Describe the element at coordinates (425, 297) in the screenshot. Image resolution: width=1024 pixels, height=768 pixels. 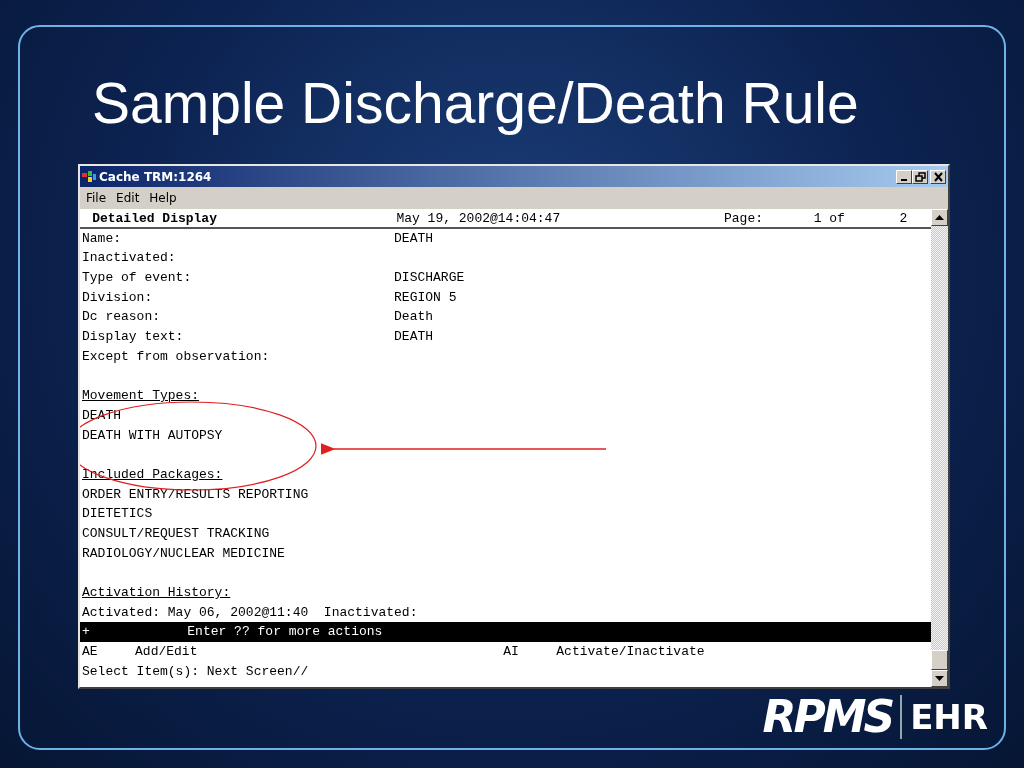
I see `field-value: REGION 5` at that location.